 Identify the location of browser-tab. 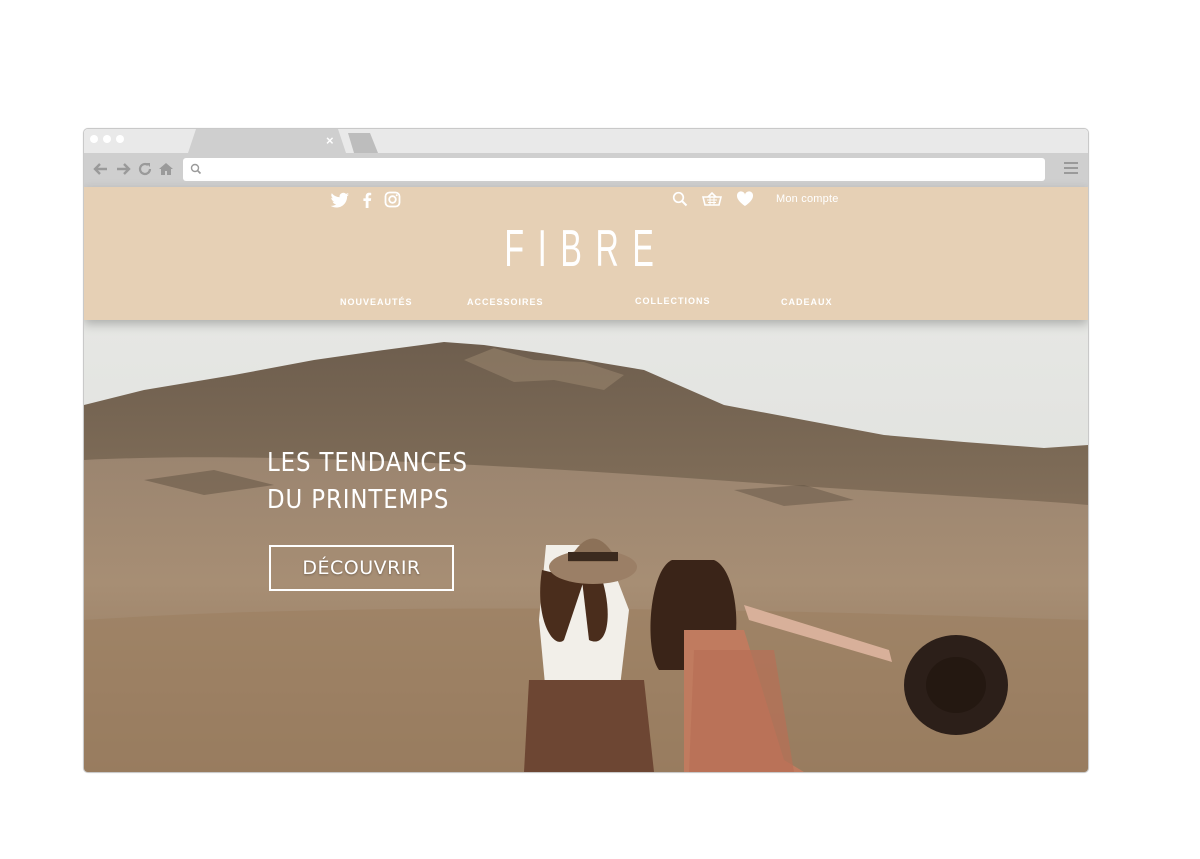
(267, 141).